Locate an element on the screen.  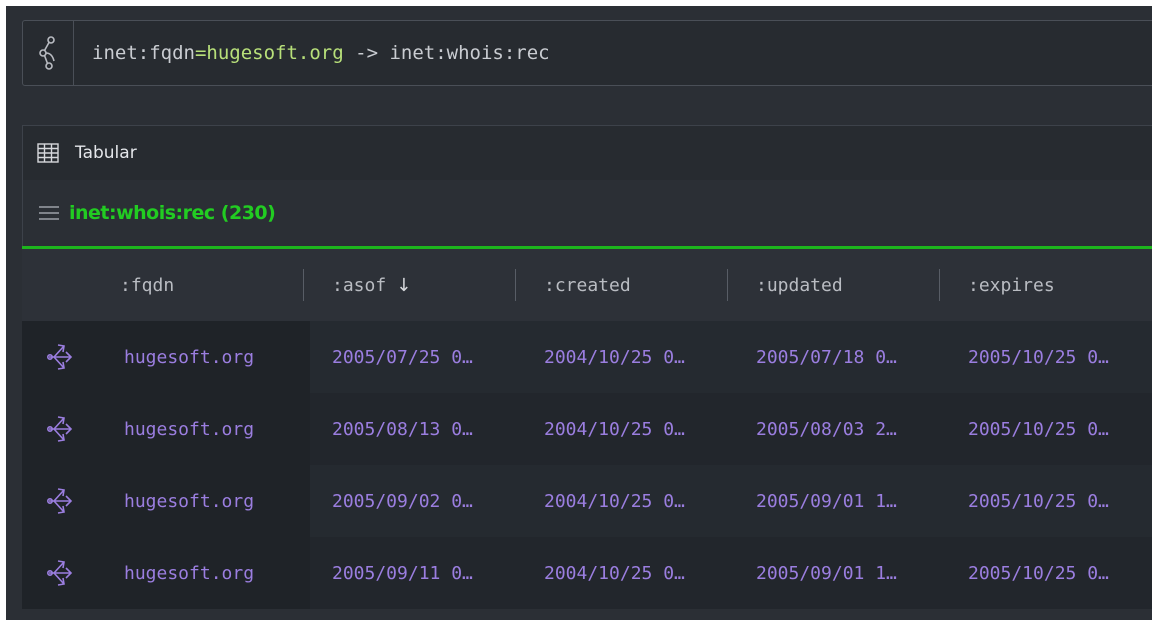
column-header-label: :updated is located at coordinates (799, 285).